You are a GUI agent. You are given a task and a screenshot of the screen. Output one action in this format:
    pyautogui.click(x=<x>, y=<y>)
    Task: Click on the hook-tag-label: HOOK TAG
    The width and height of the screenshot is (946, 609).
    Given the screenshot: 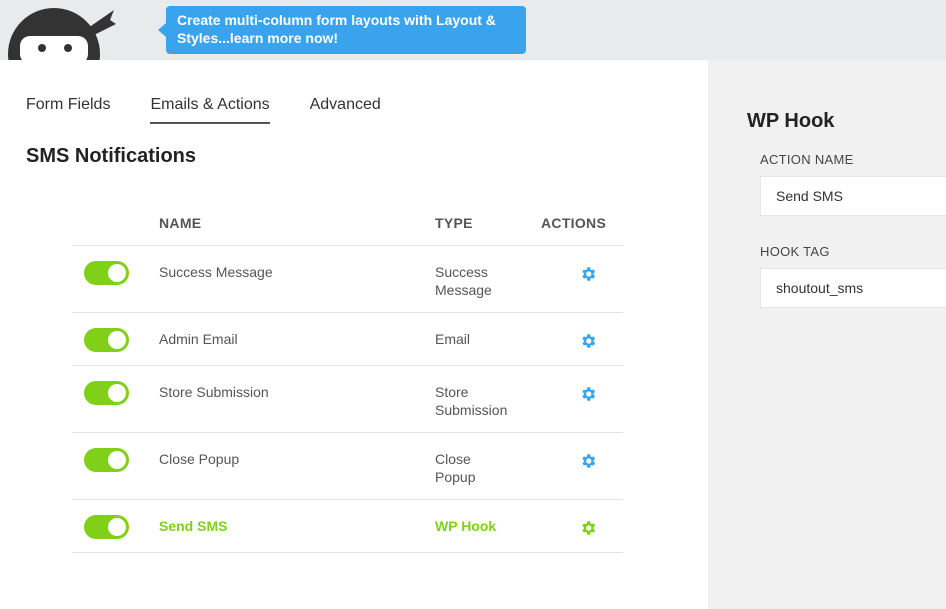 What is the action you would take?
    pyautogui.click(x=795, y=251)
    